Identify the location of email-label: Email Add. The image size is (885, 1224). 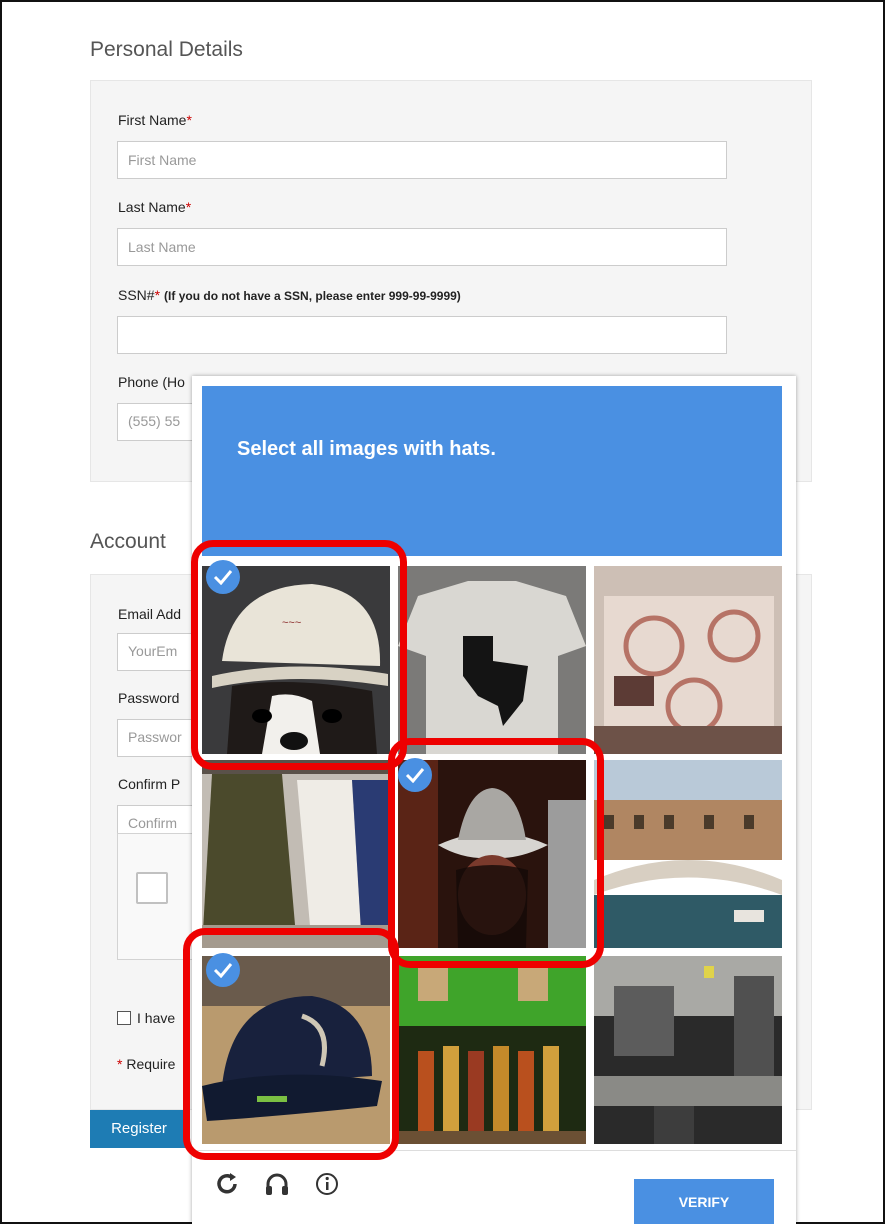
(150, 614).